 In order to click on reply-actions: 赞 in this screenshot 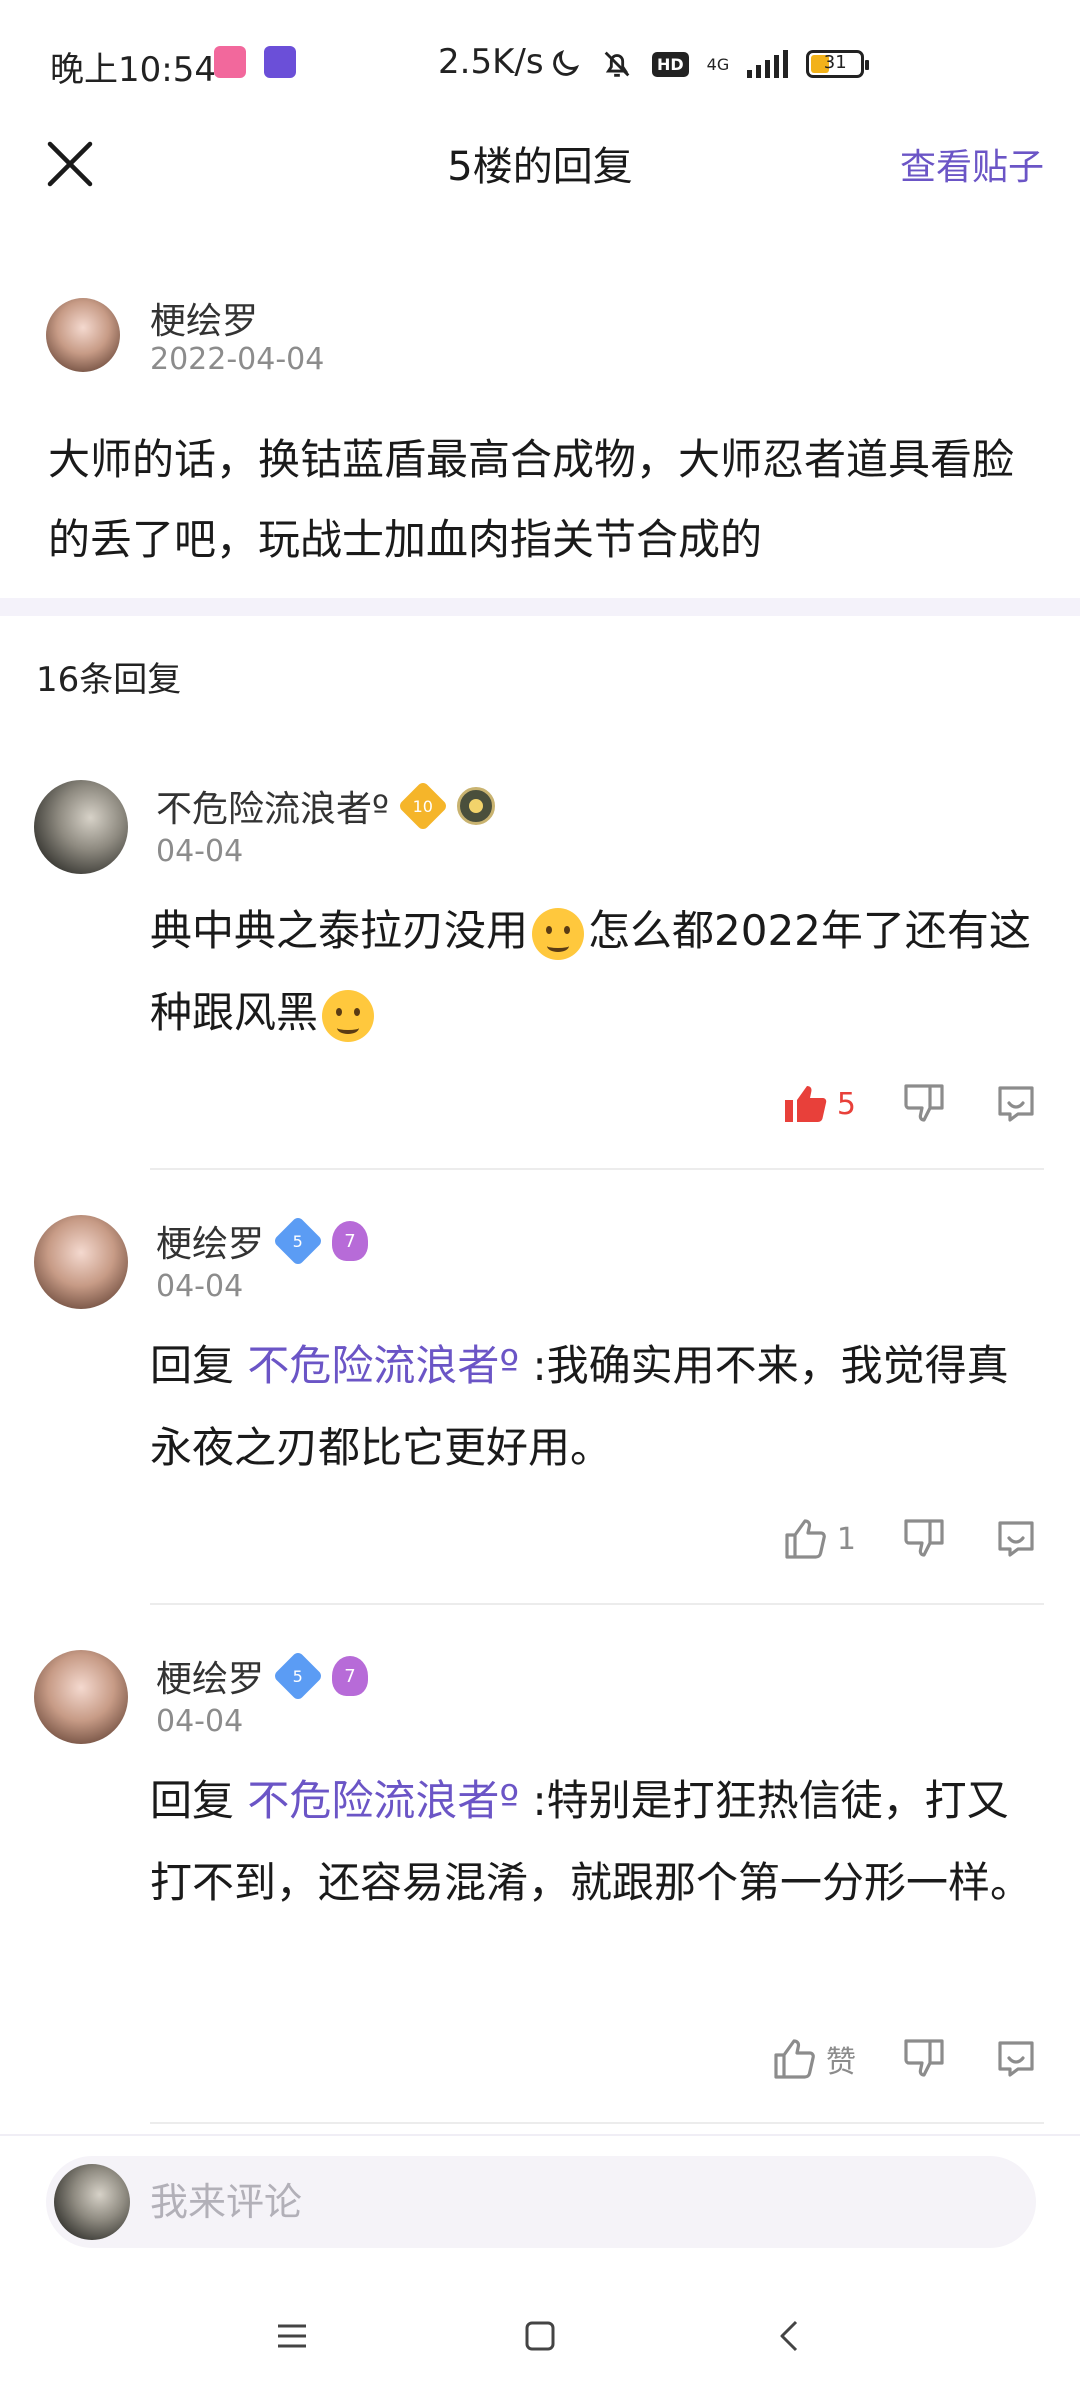, I will do `click(905, 2059)`.